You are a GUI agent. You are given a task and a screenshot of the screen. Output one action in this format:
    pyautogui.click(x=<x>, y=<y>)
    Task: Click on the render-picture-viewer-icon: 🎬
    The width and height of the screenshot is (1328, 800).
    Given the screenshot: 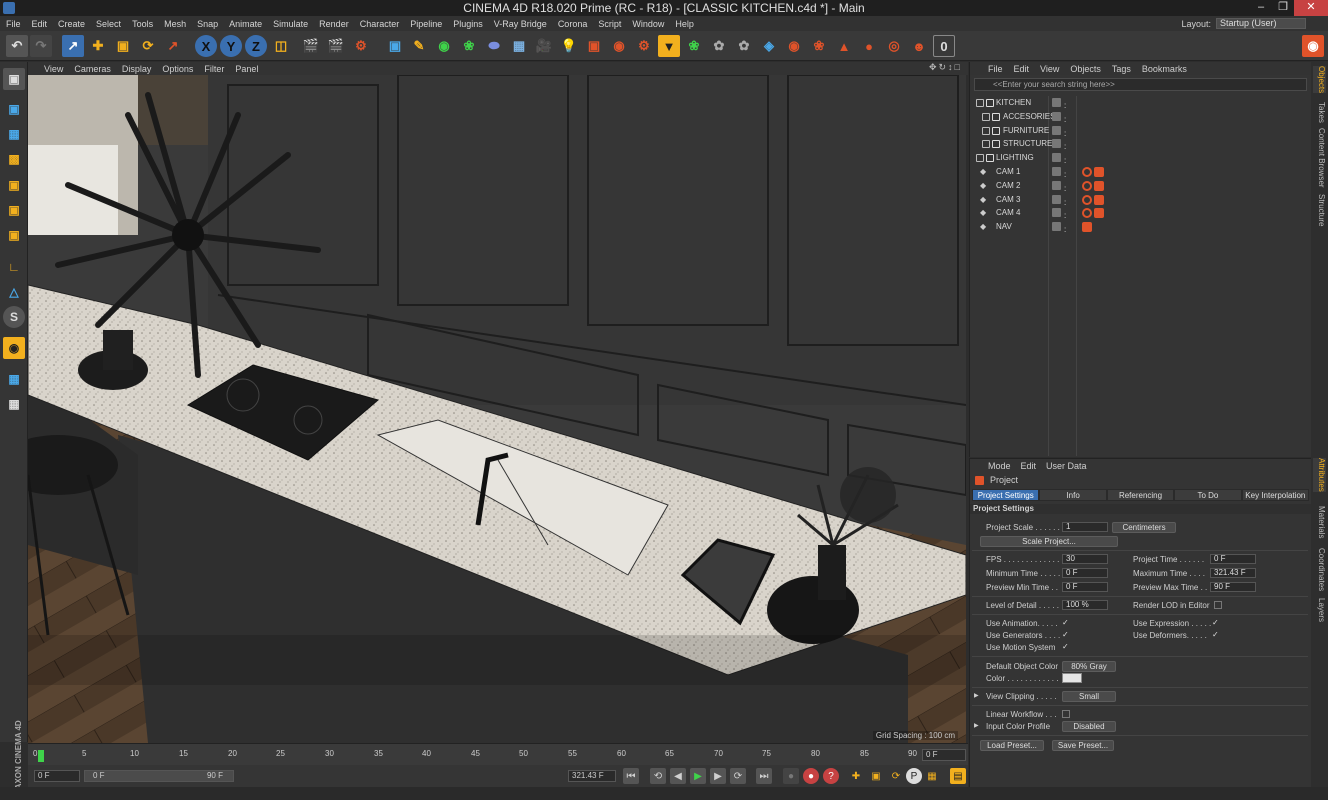 What is the action you would take?
    pyautogui.click(x=336, y=46)
    